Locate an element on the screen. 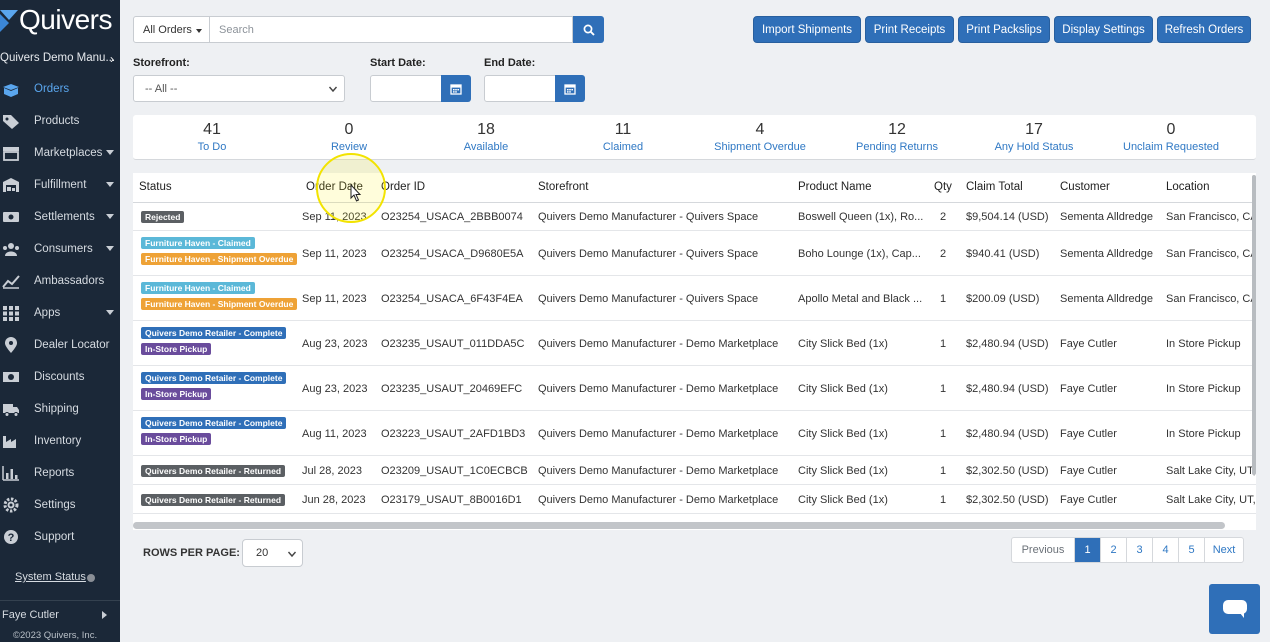 This screenshot has height=642, width=1270. start-date-input is located at coordinates (406, 88).